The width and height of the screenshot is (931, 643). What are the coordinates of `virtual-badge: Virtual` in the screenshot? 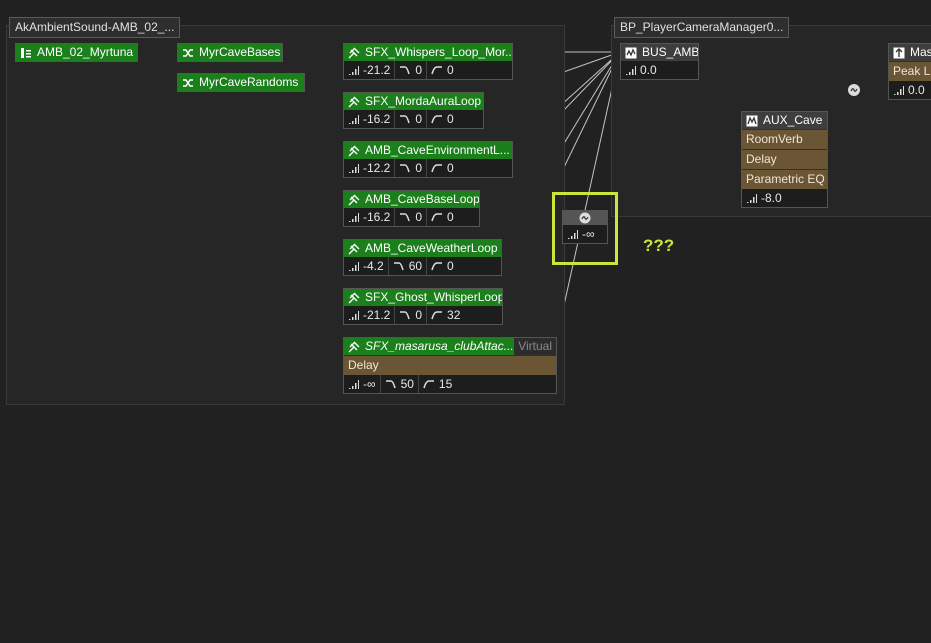 It's located at (535, 346).